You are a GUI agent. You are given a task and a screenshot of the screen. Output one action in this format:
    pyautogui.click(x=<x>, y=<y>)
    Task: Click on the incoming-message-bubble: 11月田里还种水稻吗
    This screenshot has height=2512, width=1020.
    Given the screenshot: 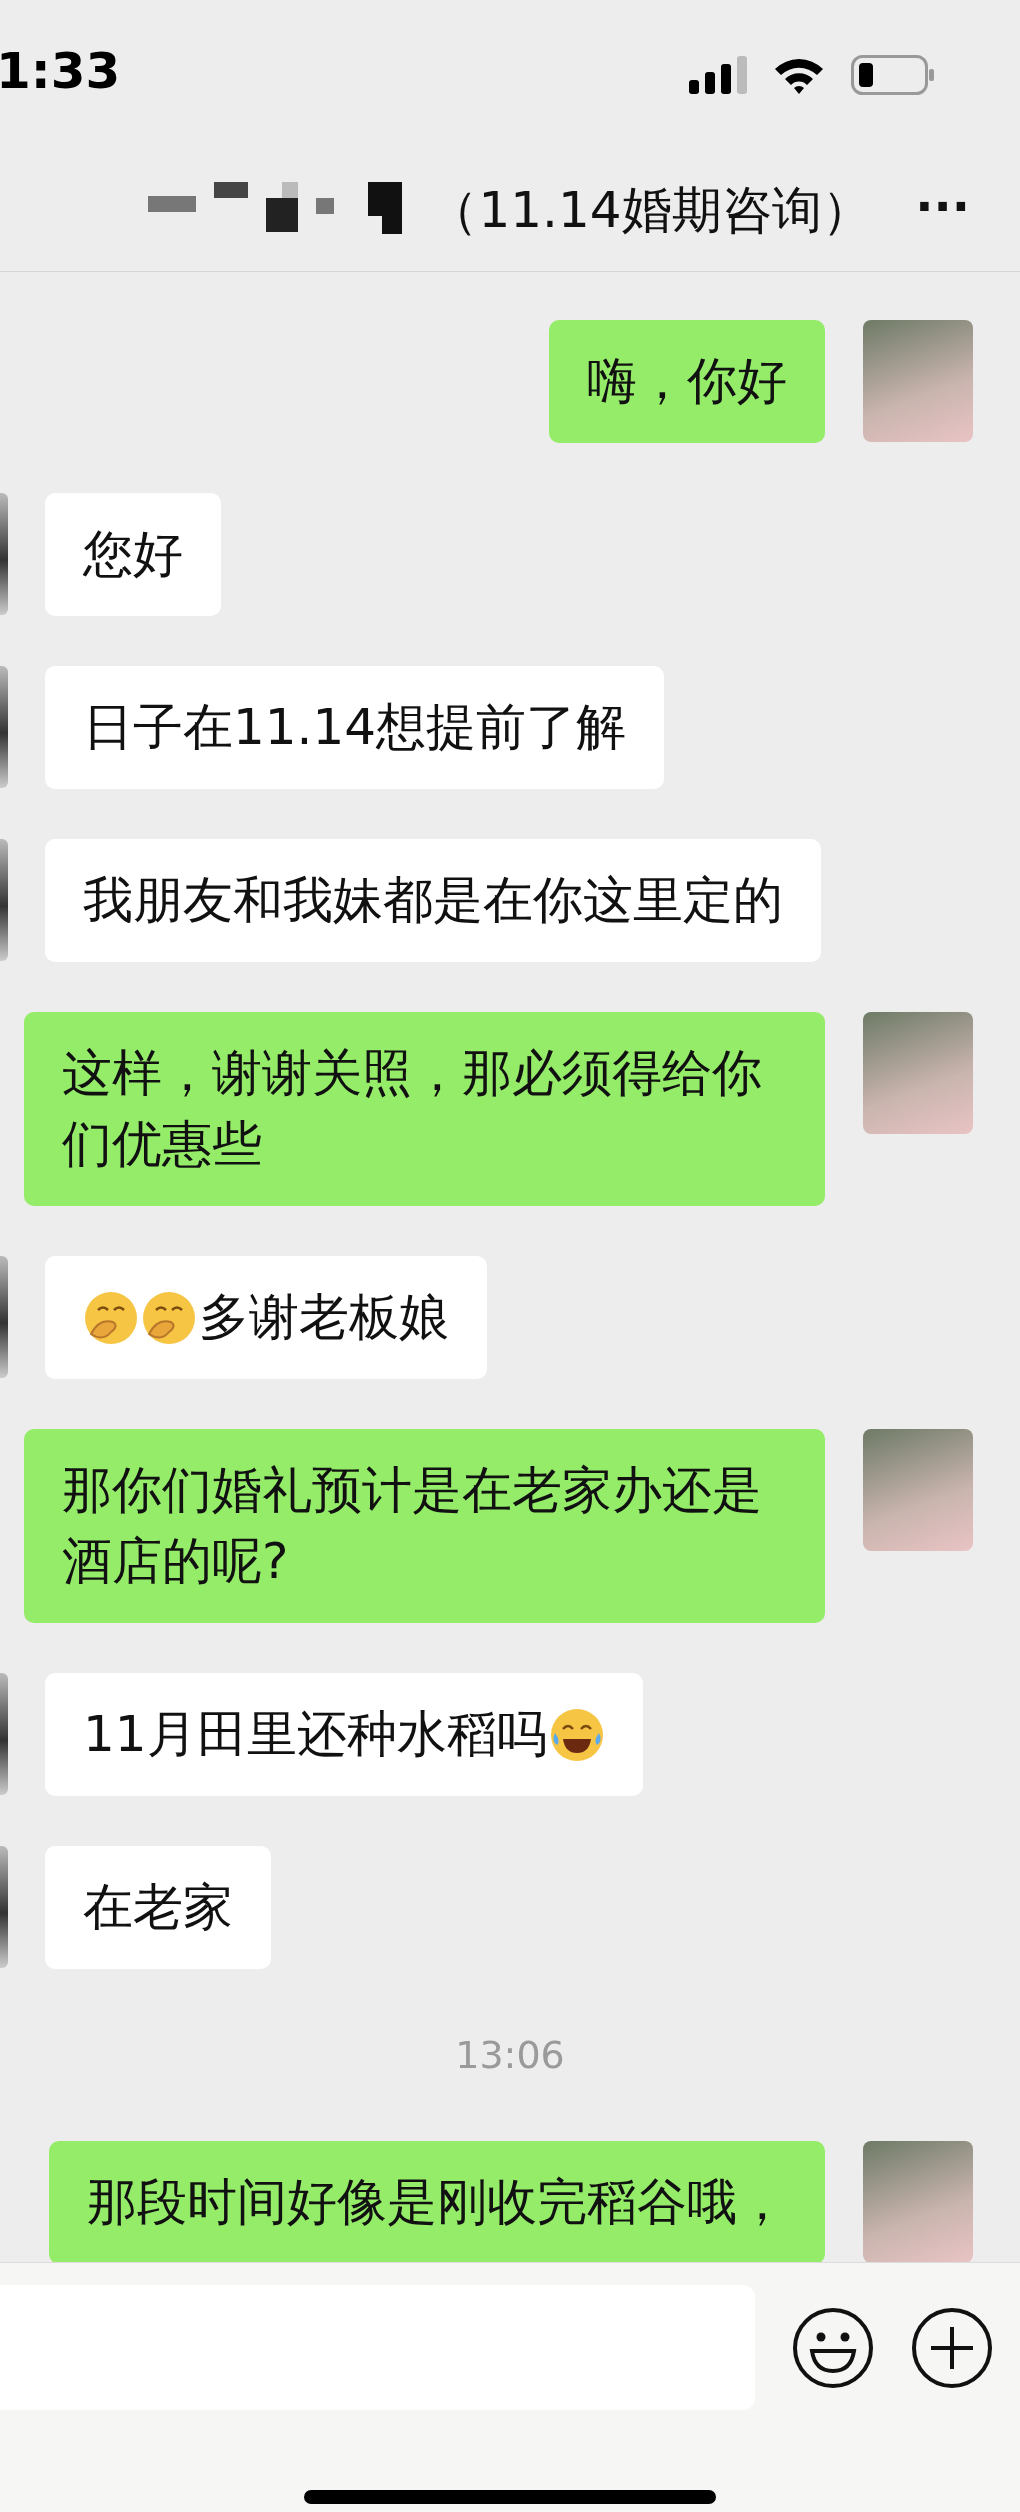 What is the action you would take?
    pyautogui.click(x=344, y=1734)
    